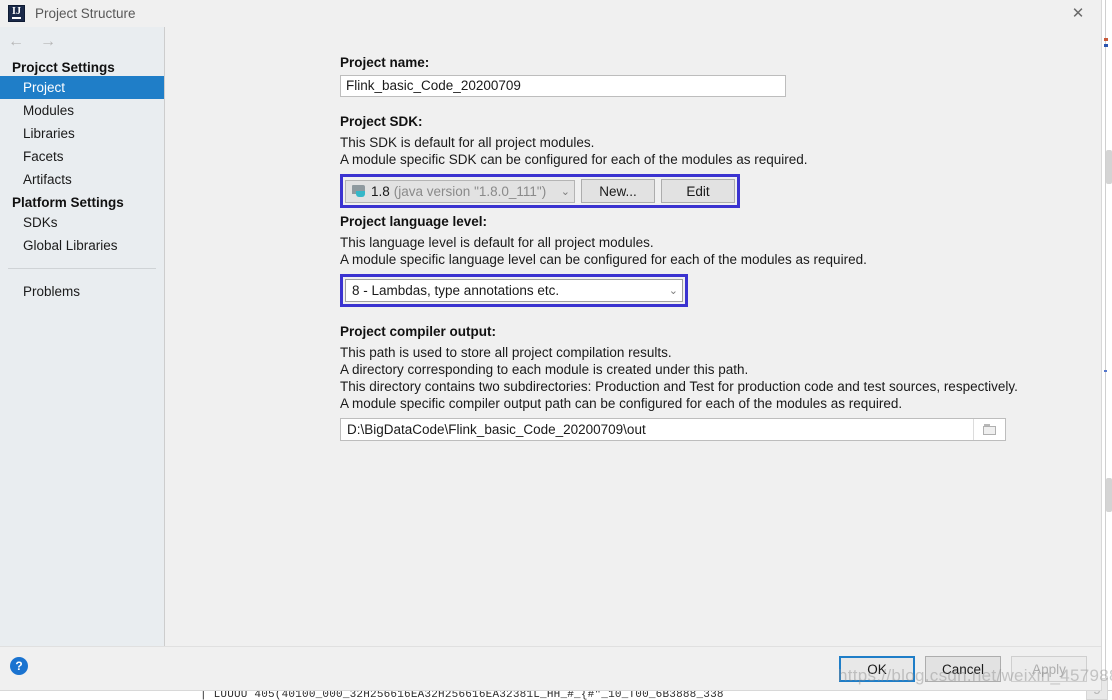  What do you see at coordinates (82, 41) in the screenshot?
I see `sidebar-navbar: ← →` at bounding box center [82, 41].